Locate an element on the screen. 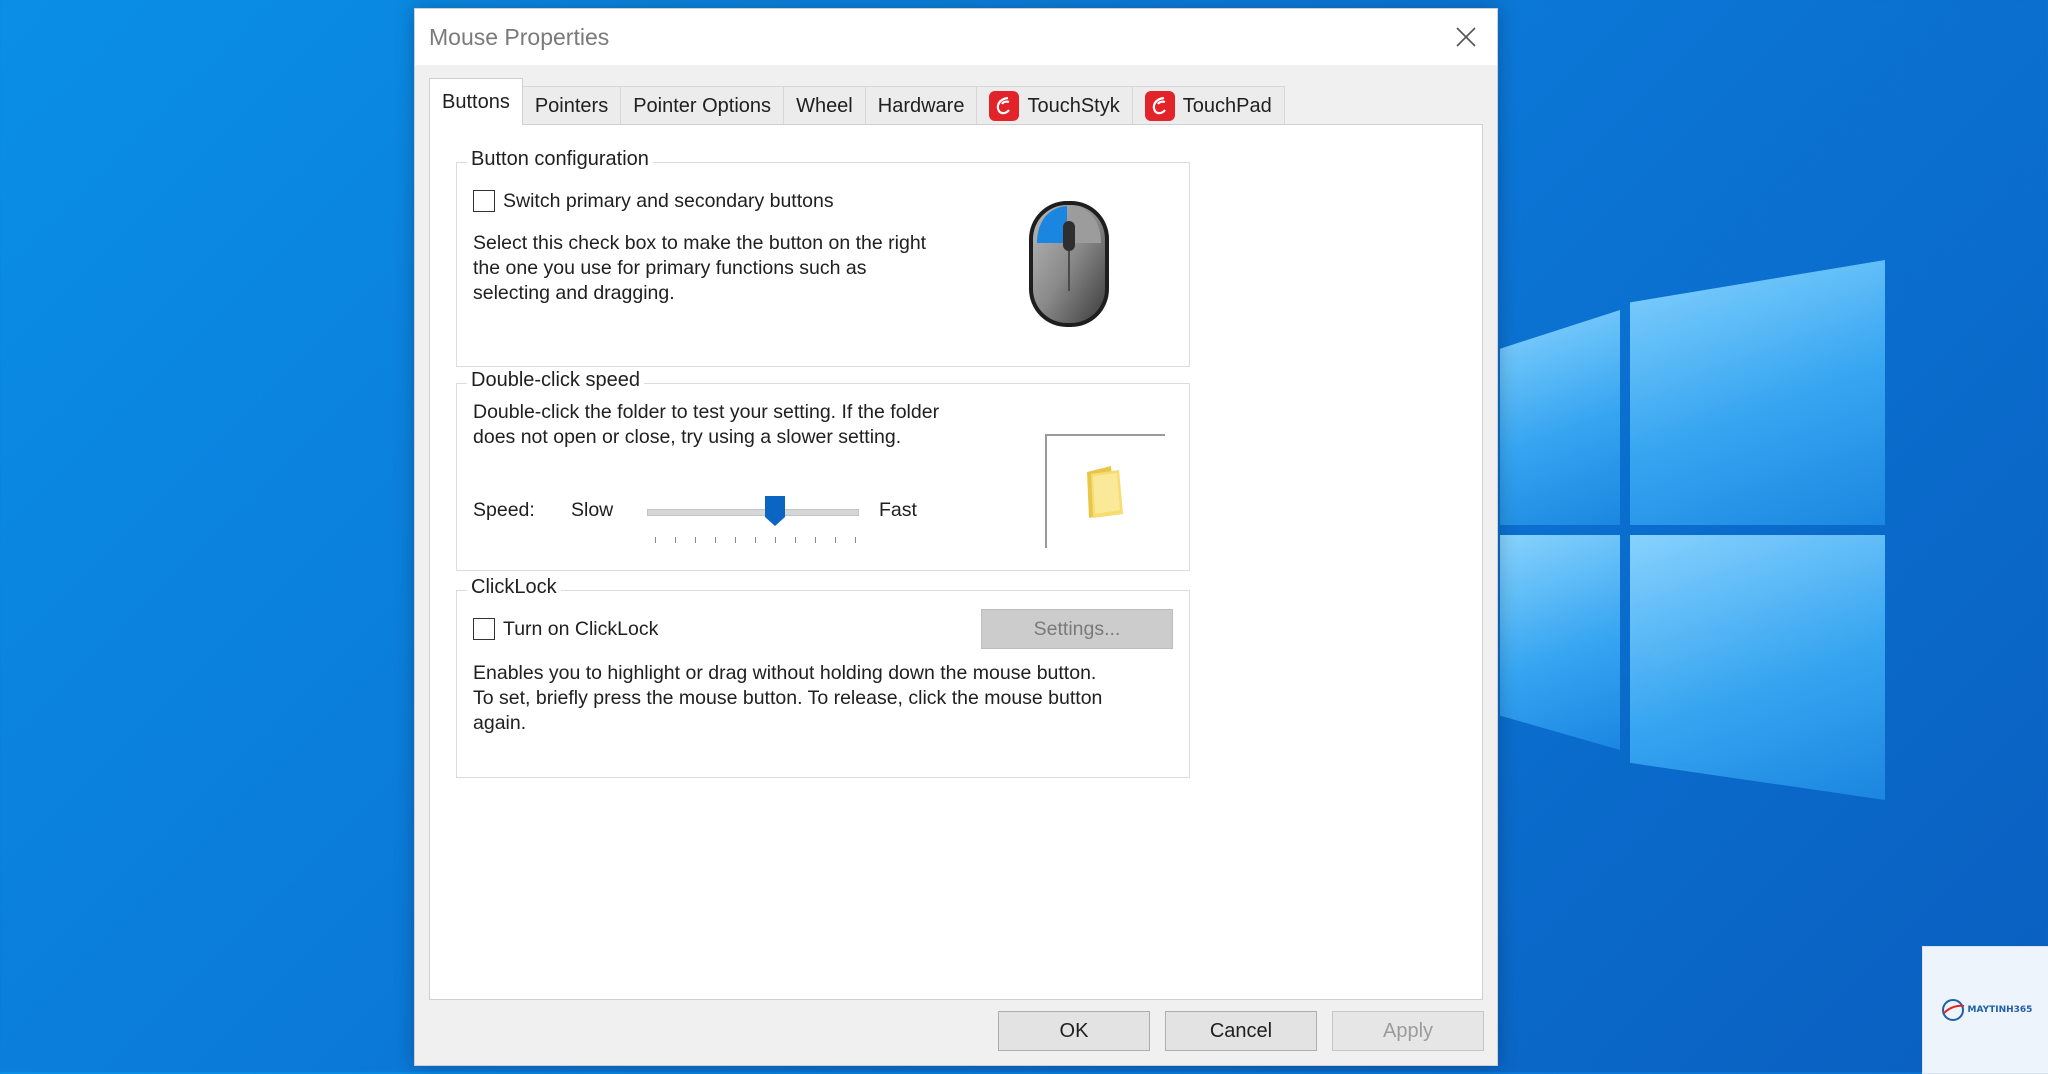  clicklock-checkbox is located at coordinates (484, 629).